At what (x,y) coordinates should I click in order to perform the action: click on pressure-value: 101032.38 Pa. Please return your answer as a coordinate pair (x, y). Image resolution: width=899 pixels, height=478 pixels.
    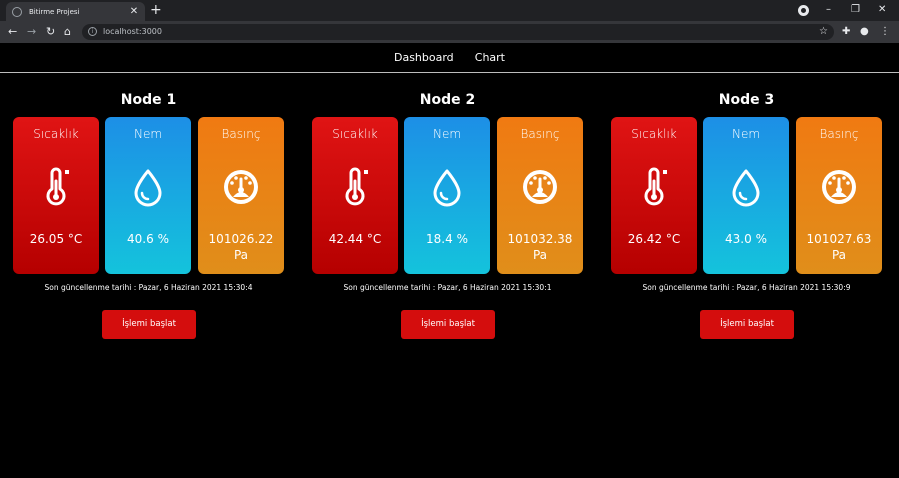
    Looking at the image, I should click on (540, 247).